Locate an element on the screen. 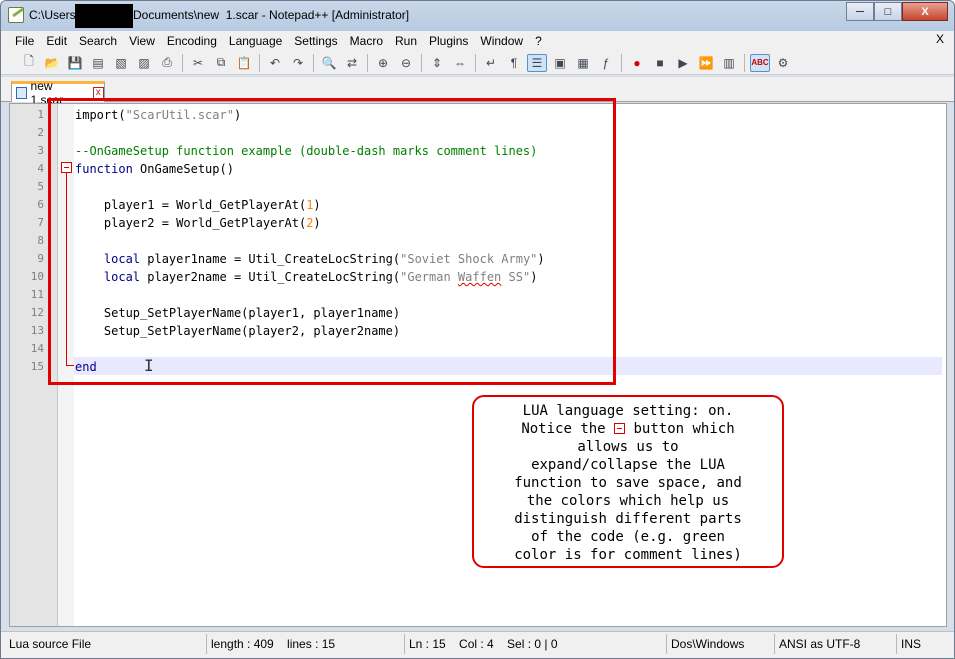 This screenshot has height=659, width=955. line-number: 1 is located at coordinates (40, 114).